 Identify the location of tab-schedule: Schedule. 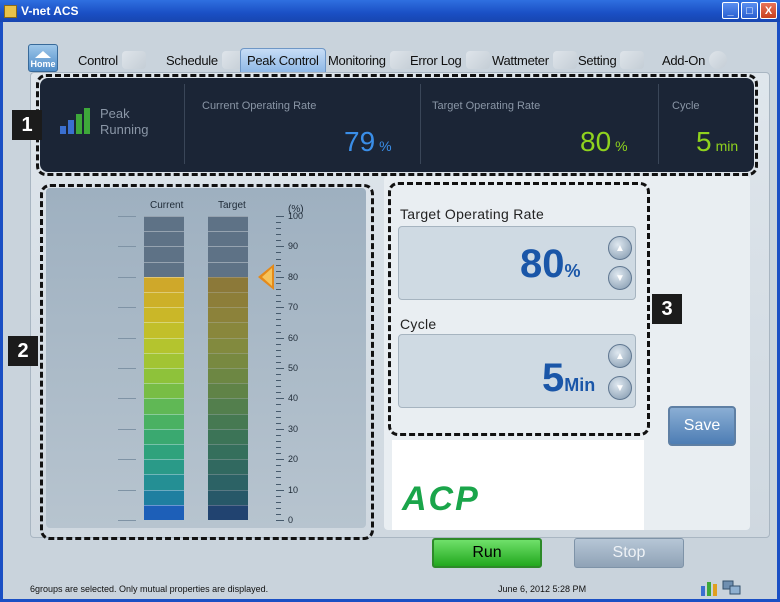
(206, 60).